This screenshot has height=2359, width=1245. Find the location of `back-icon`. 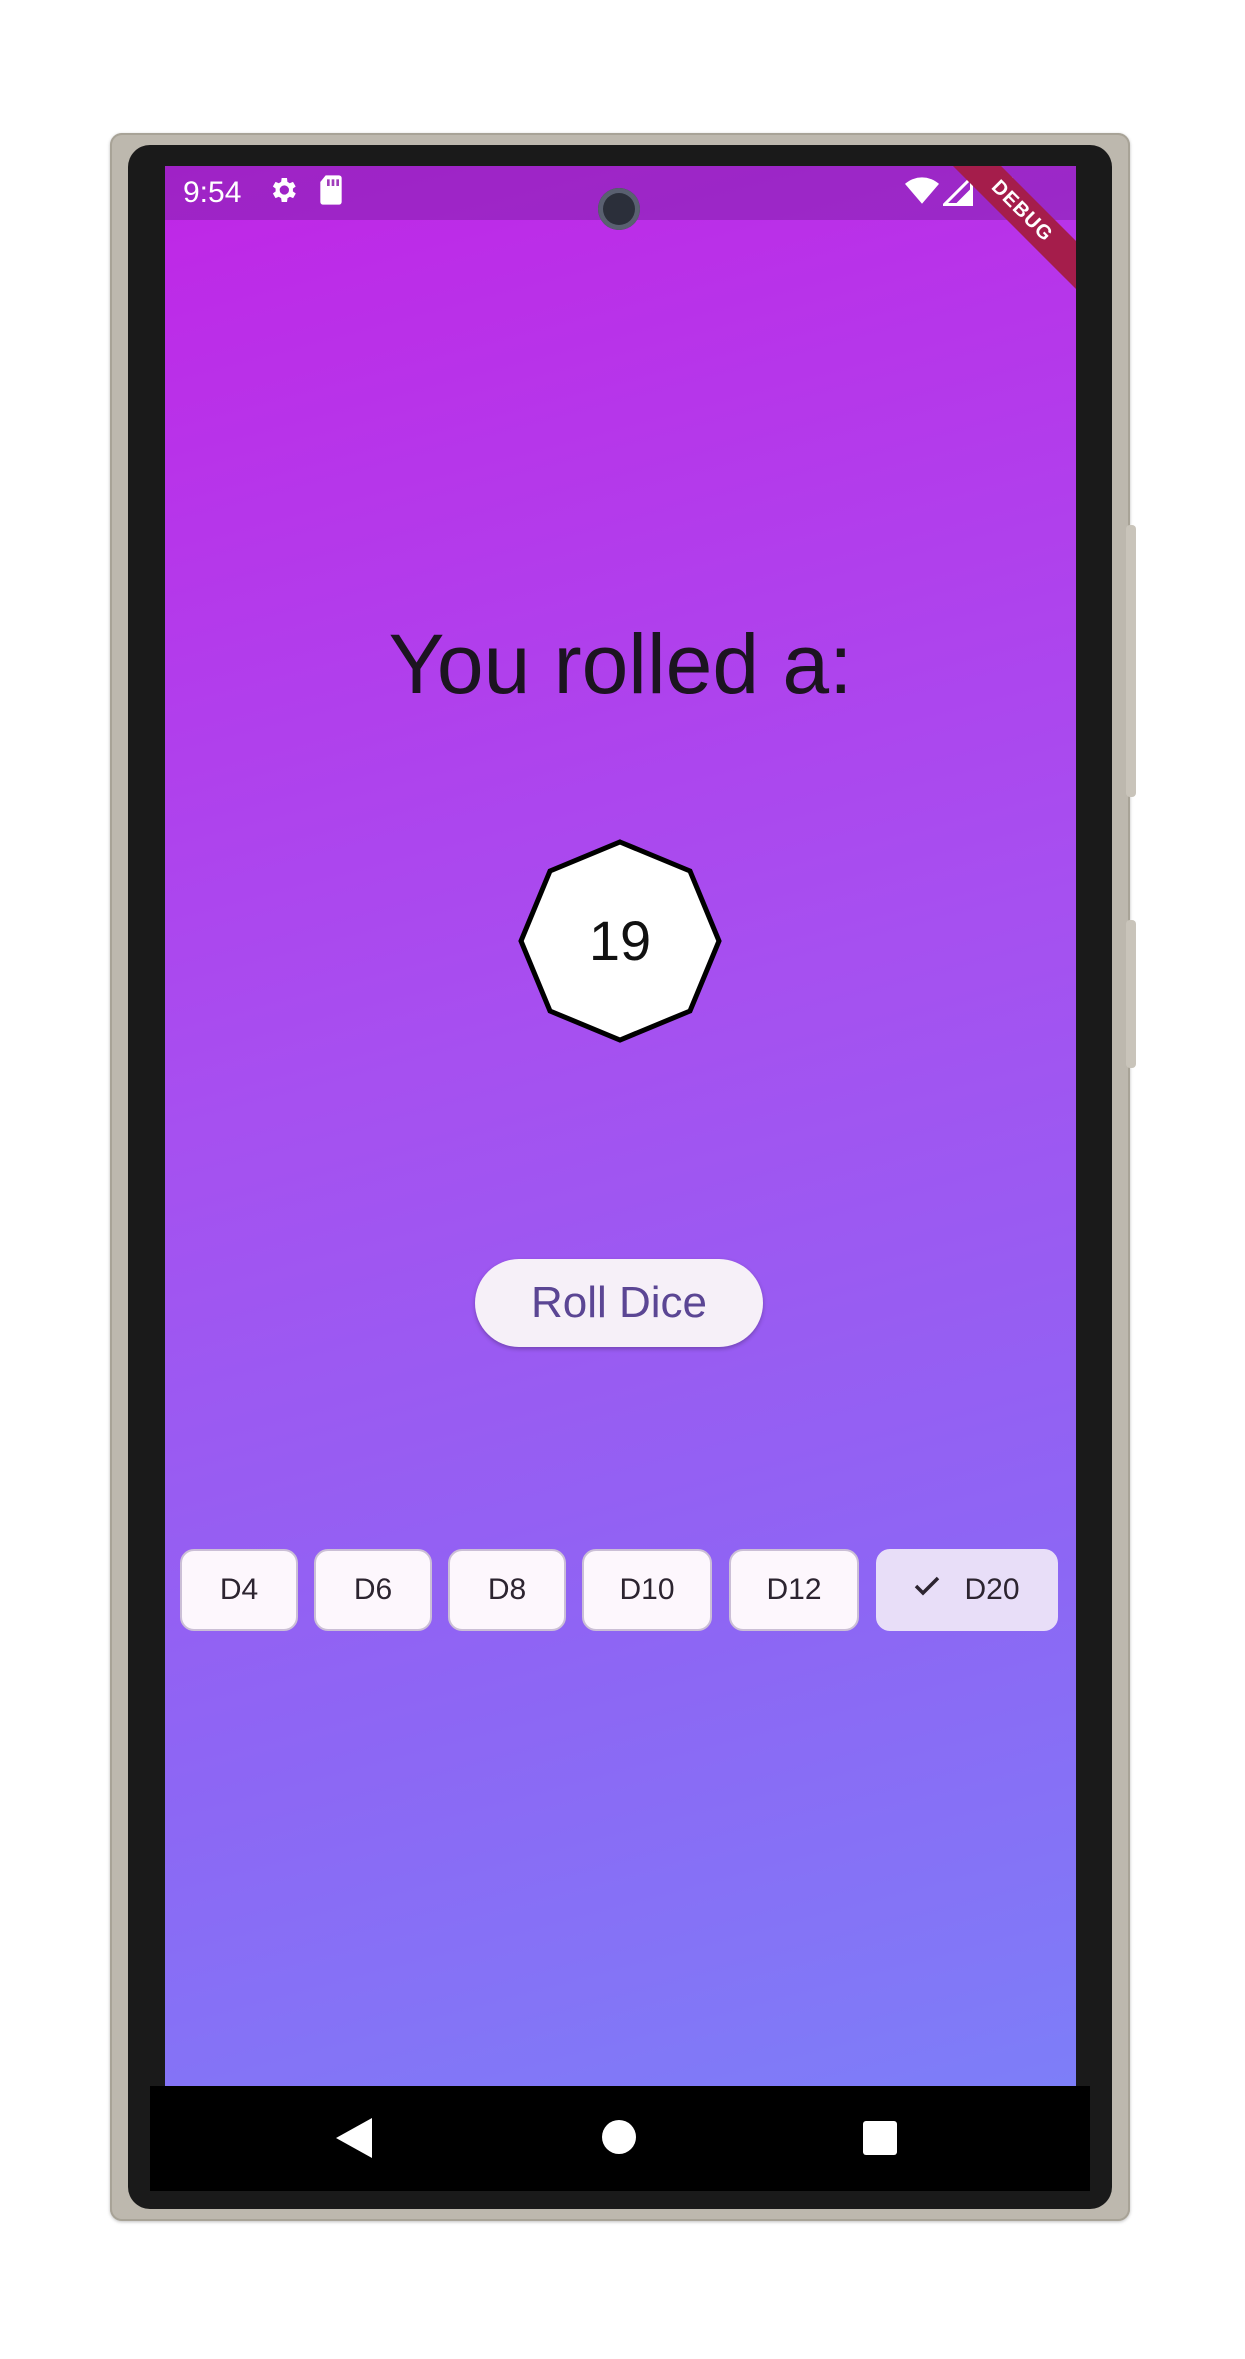

back-icon is located at coordinates (354, 2140).